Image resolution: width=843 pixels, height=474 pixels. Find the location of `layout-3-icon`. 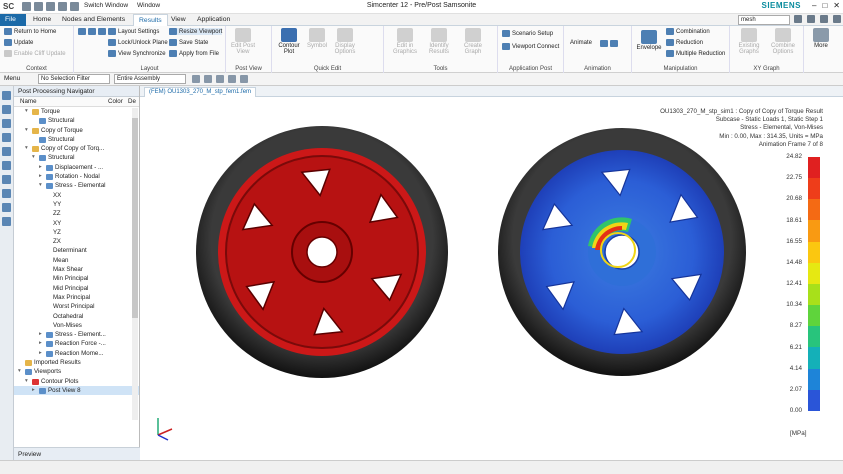

layout-3-icon is located at coordinates (102, 31).